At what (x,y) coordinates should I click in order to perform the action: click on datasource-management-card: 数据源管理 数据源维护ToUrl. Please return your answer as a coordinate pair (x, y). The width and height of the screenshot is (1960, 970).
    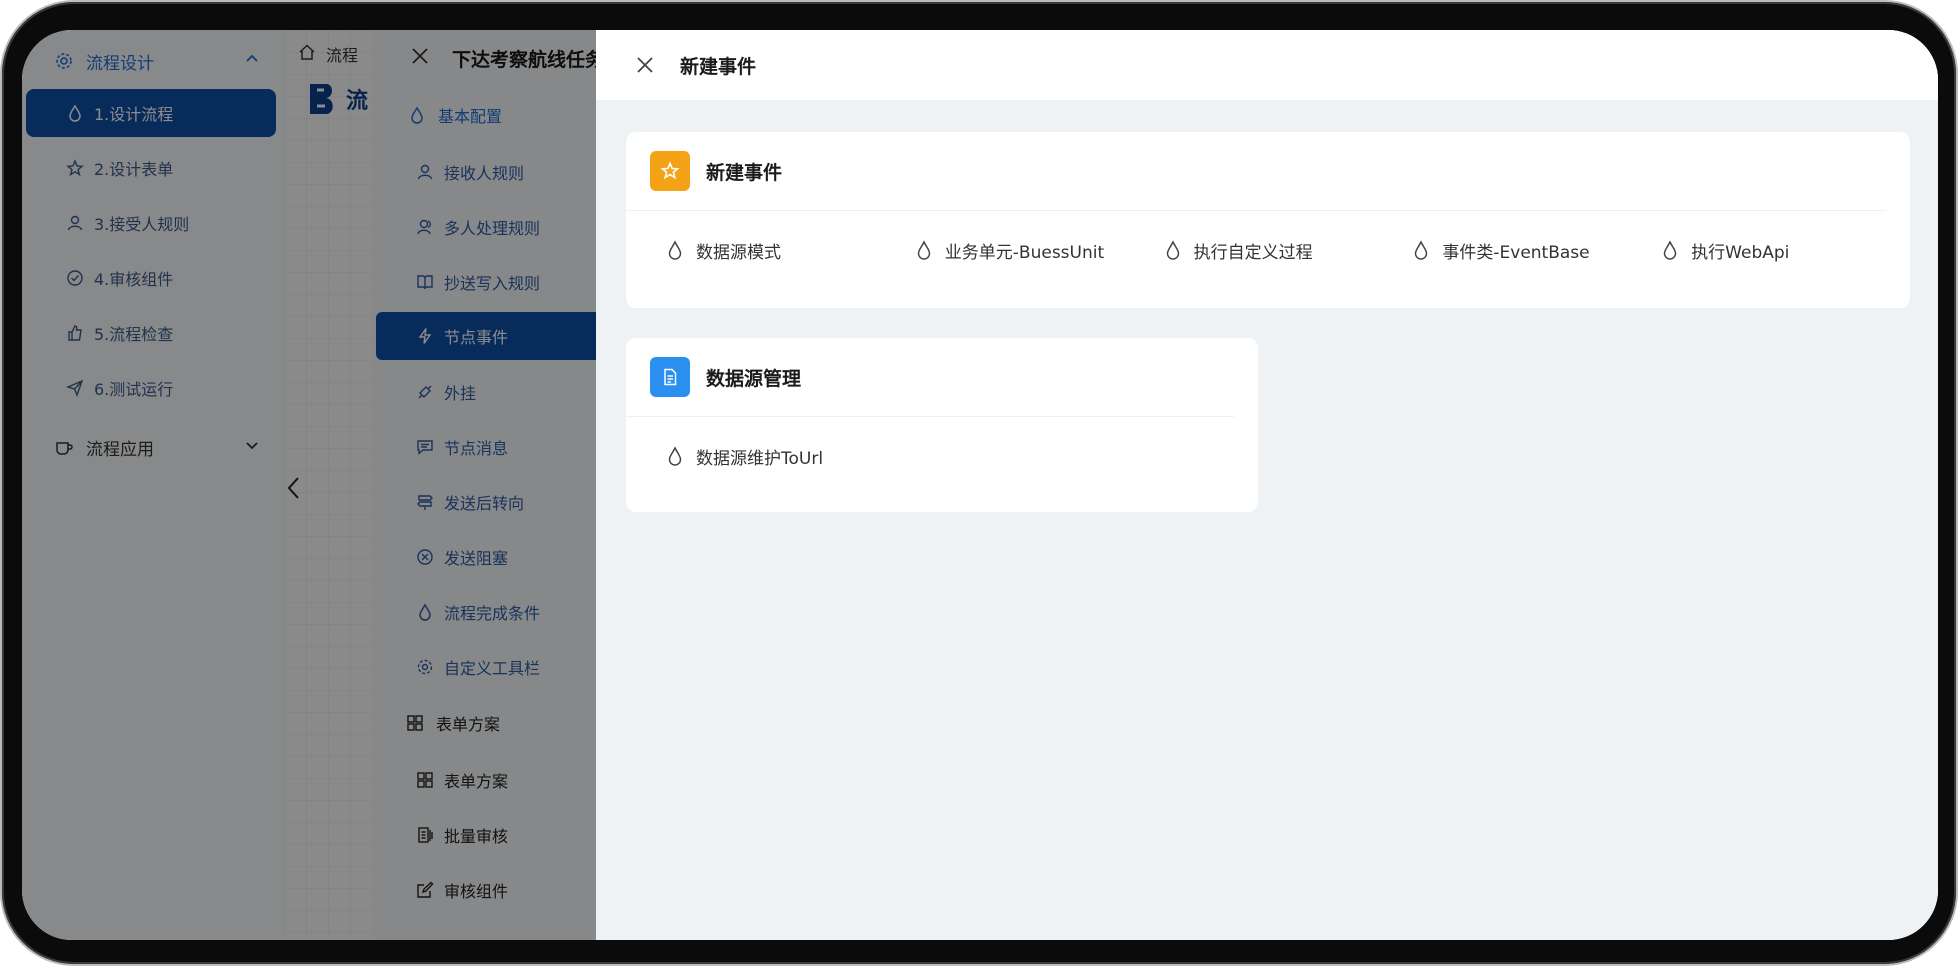
    Looking at the image, I should click on (942, 425).